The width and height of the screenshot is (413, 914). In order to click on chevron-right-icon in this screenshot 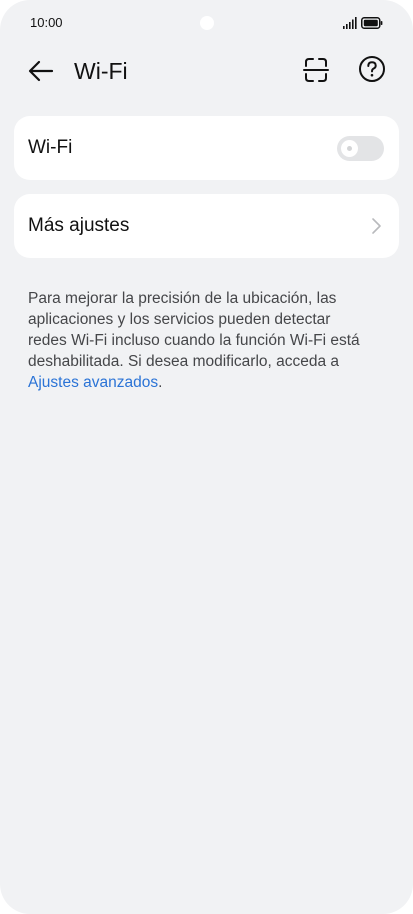, I will do `click(376, 226)`.